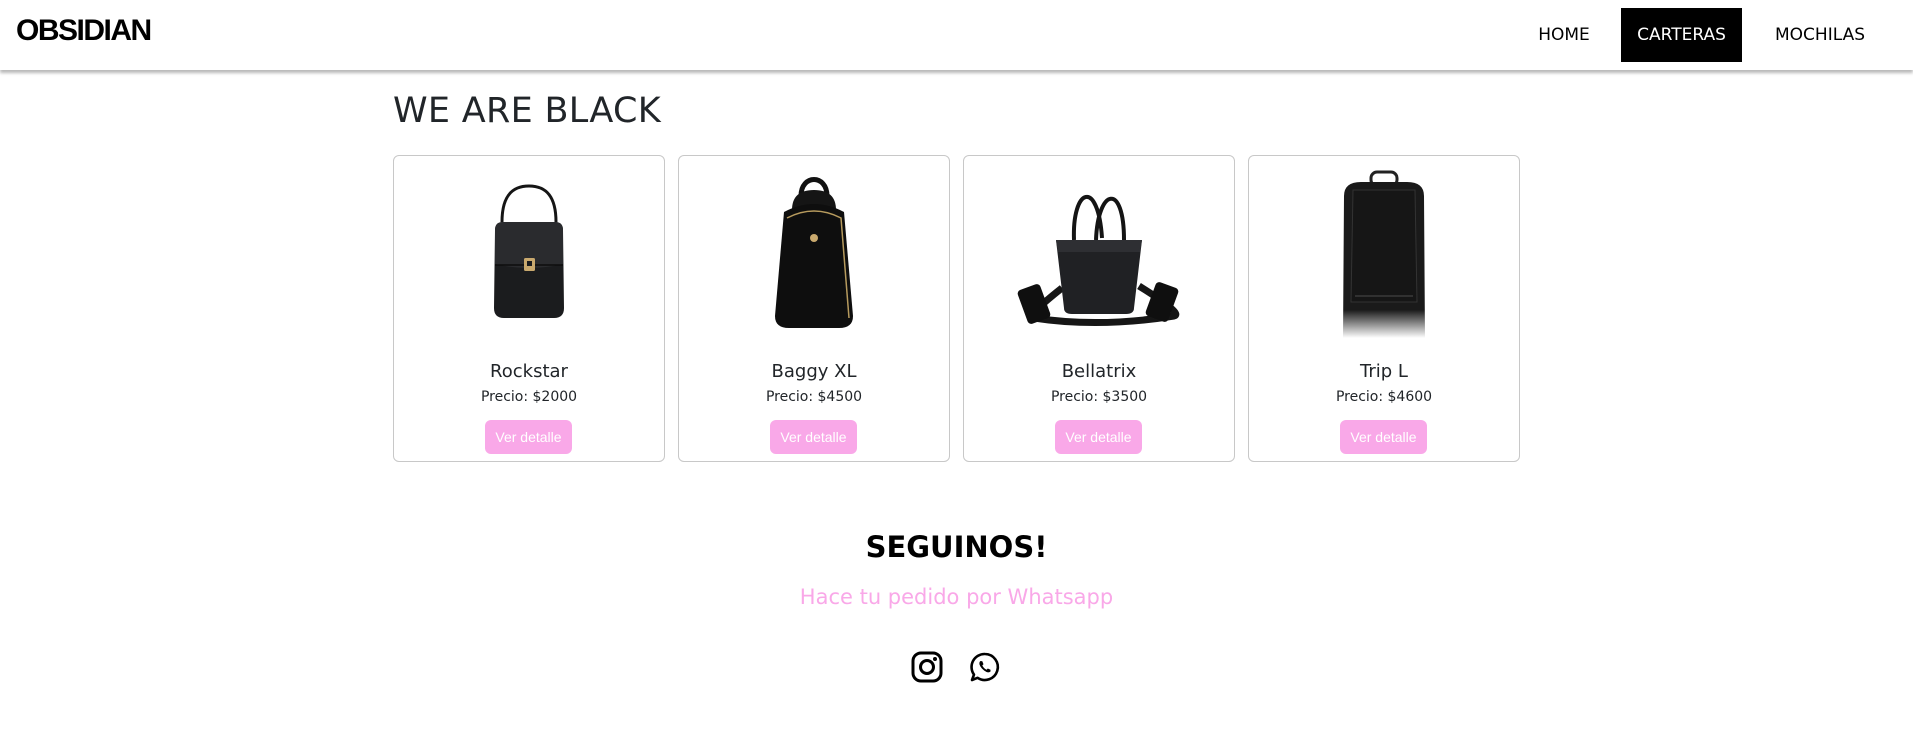  What do you see at coordinates (956, 35) in the screenshot?
I see `navbar: OBSIDIAN HOME CARTERAS MOCHILAS` at bounding box center [956, 35].